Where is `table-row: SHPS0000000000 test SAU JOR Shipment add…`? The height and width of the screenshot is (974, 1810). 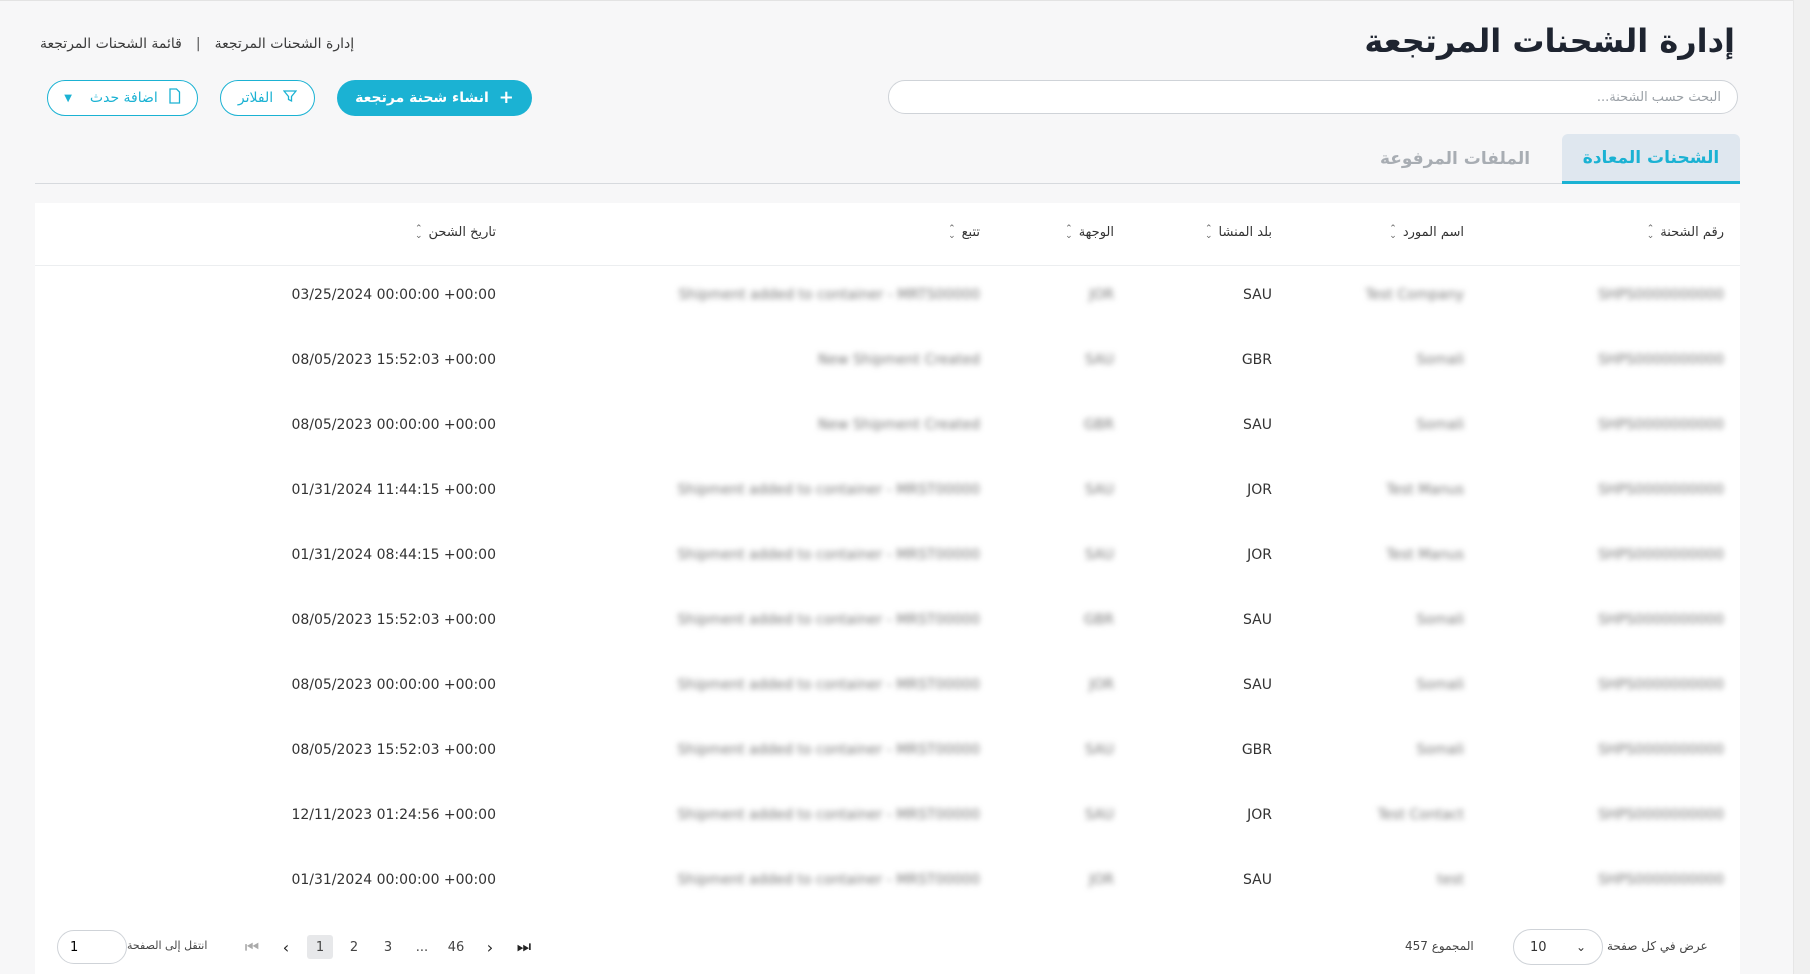
table-row: SHPS0000000000 test SAU JOR Shipment add… is located at coordinates (887, 882).